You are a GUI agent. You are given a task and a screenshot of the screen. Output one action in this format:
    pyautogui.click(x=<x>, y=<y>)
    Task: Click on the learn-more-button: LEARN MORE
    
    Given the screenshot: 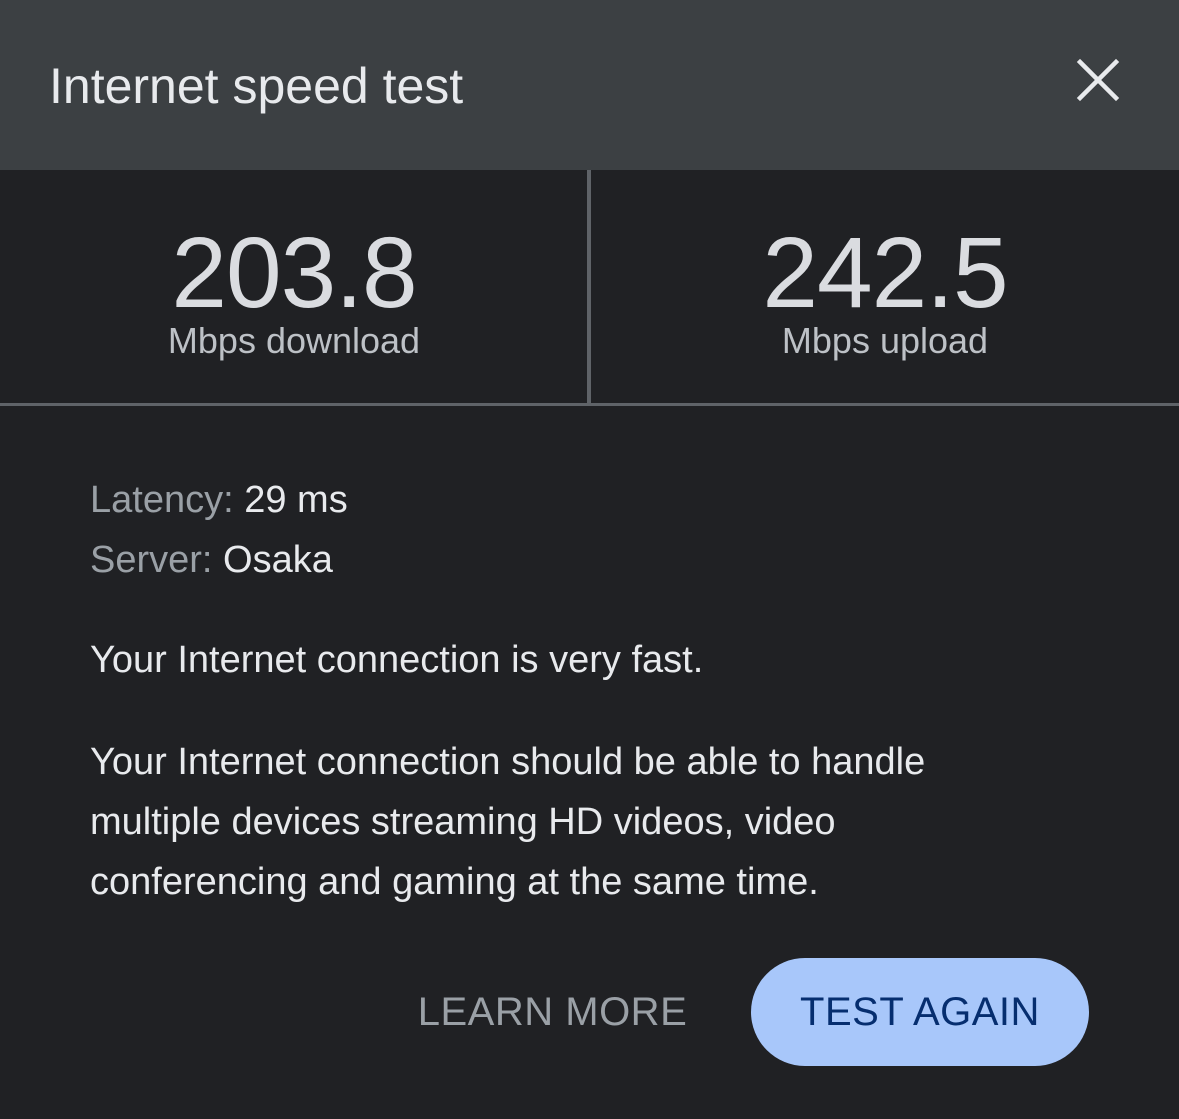 What is the action you would take?
    pyautogui.click(x=552, y=1012)
    